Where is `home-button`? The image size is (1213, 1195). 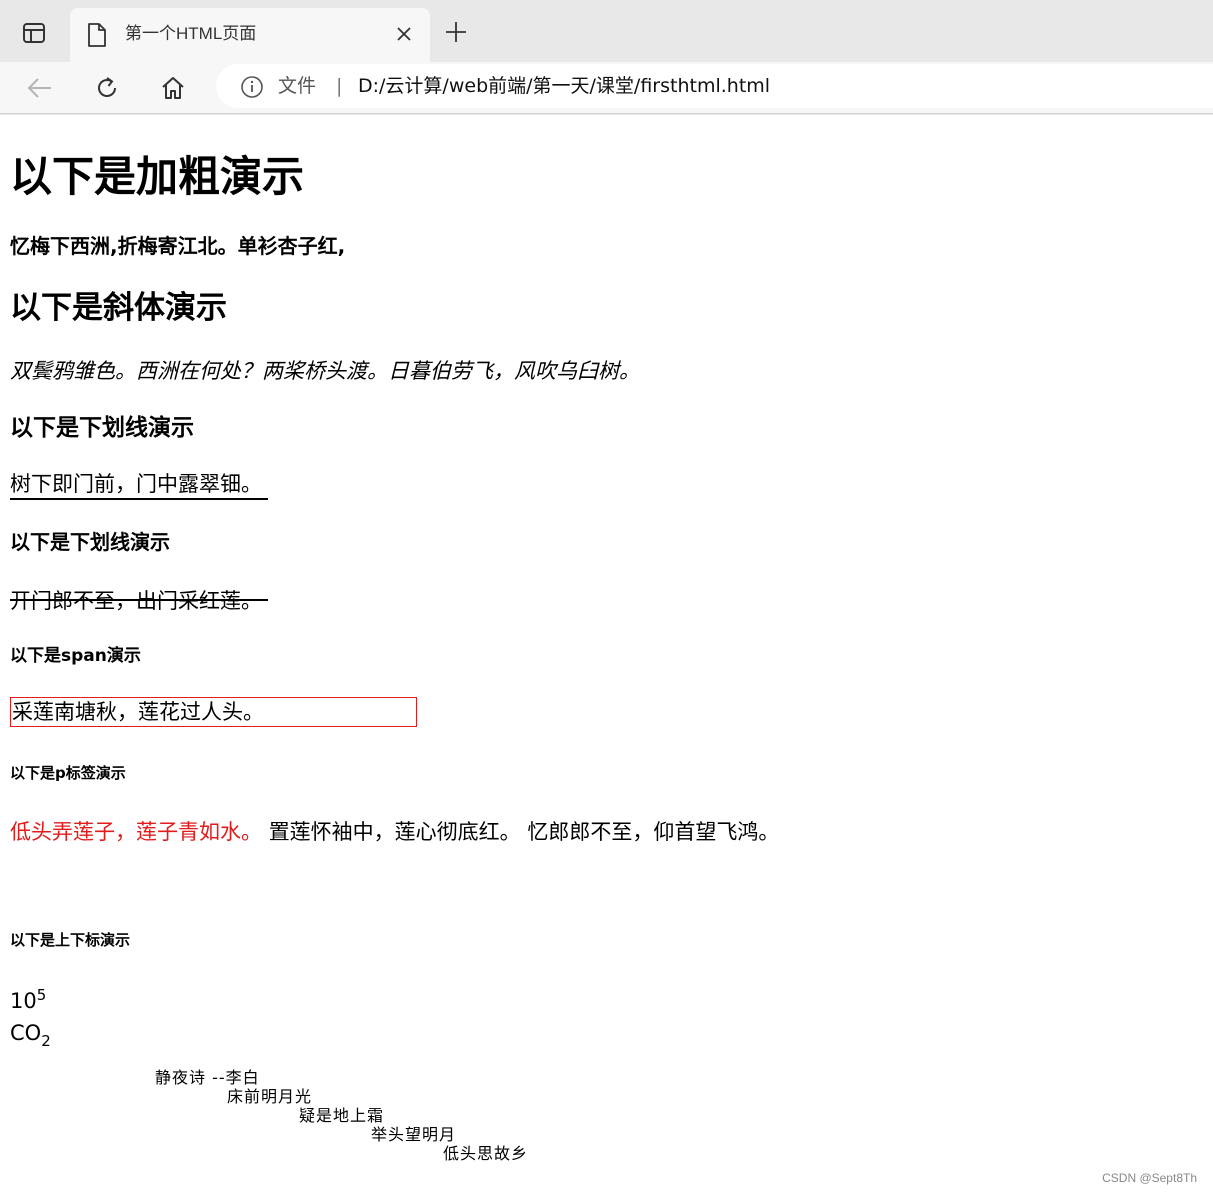 home-button is located at coordinates (173, 88).